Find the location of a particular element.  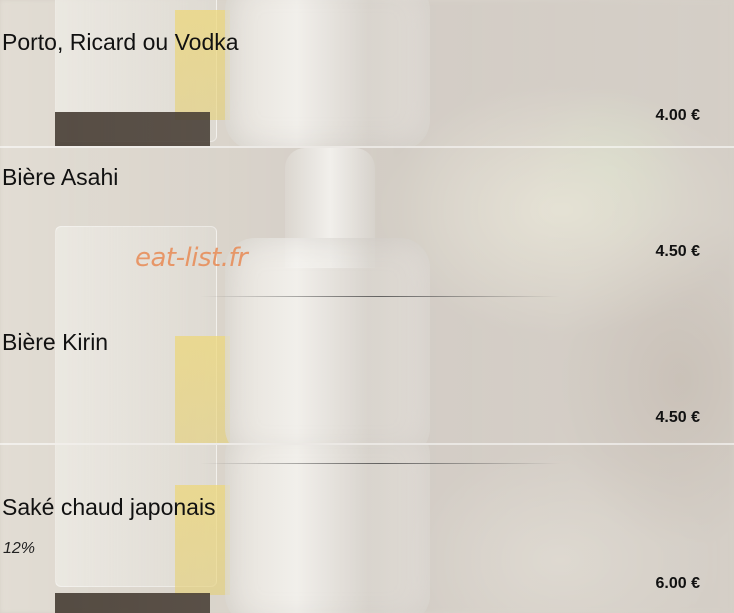

item-price: 4.00 € is located at coordinates (677, 115).